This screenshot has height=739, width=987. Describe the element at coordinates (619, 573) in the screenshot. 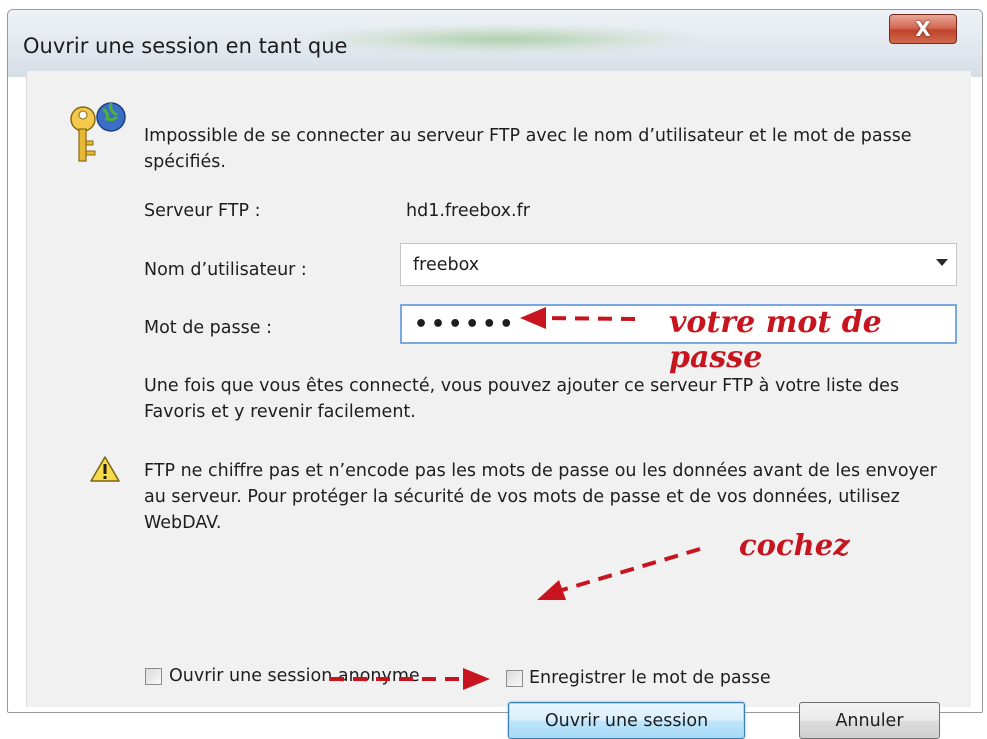

I see `checkbox-arrow` at that location.